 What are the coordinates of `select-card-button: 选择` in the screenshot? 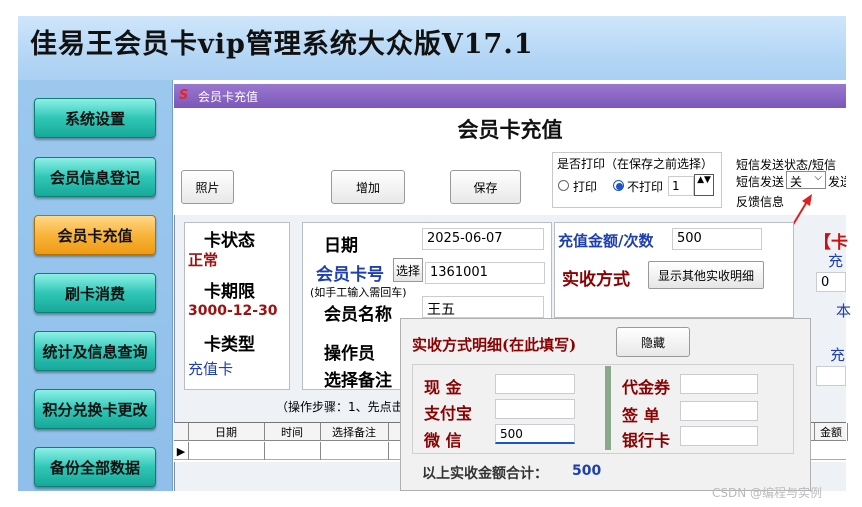 It's located at (408, 270).